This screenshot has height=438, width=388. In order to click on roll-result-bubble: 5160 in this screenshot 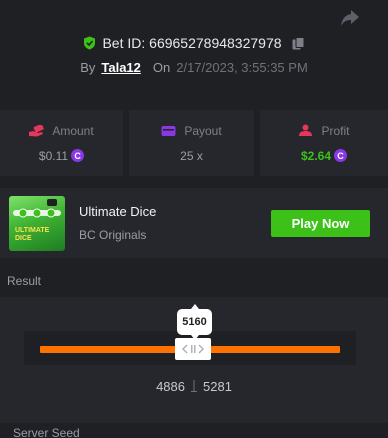, I will do `click(194, 322)`.